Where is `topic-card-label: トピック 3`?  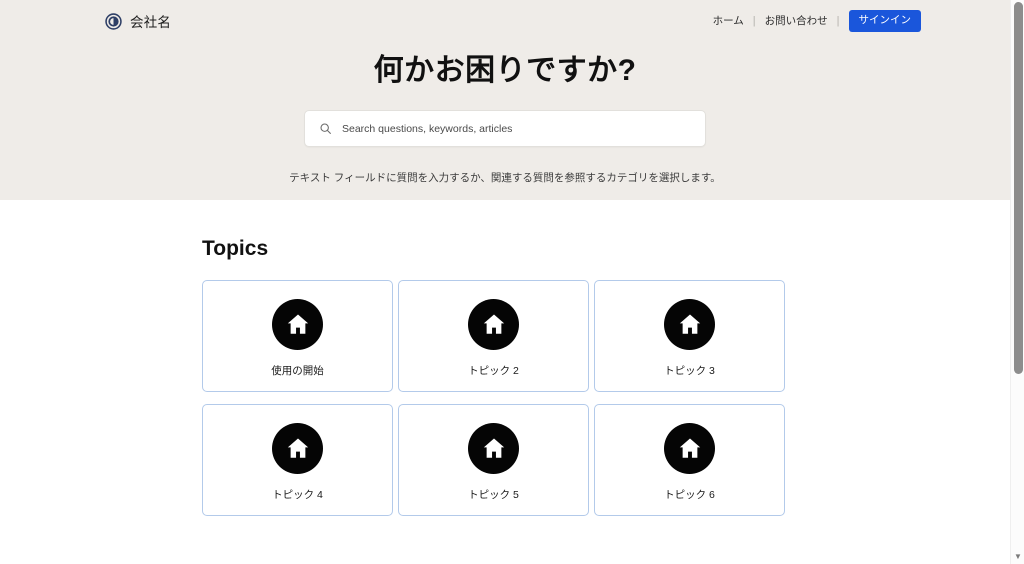
topic-card-label: トピック 3 is located at coordinates (689, 370).